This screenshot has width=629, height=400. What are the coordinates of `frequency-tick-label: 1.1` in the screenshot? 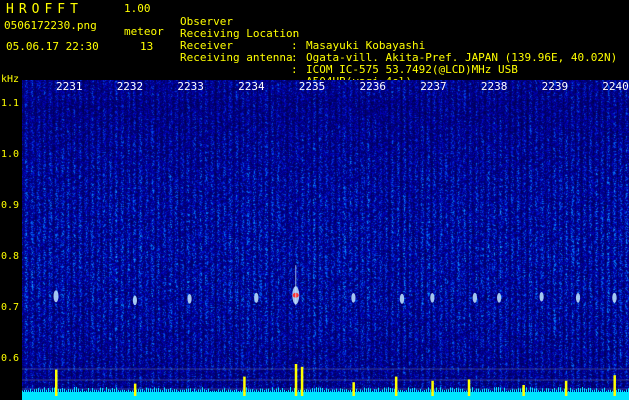 It's located at (10, 103).